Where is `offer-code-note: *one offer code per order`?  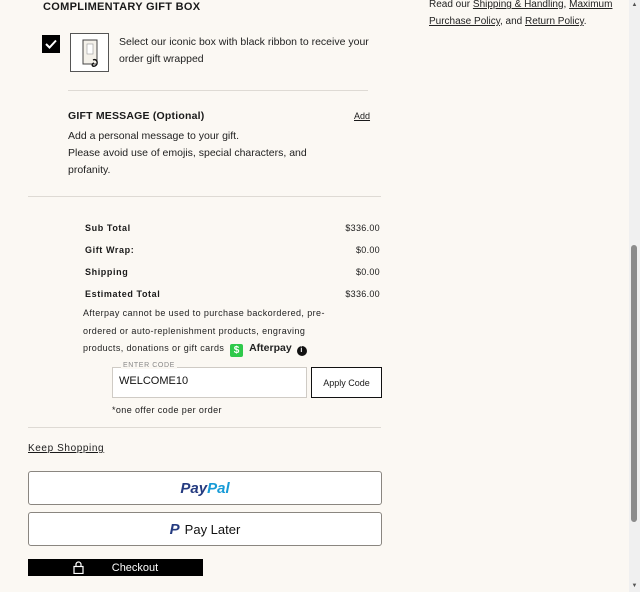
offer-code-note: *one offer code per order is located at coordinates (167, 410).